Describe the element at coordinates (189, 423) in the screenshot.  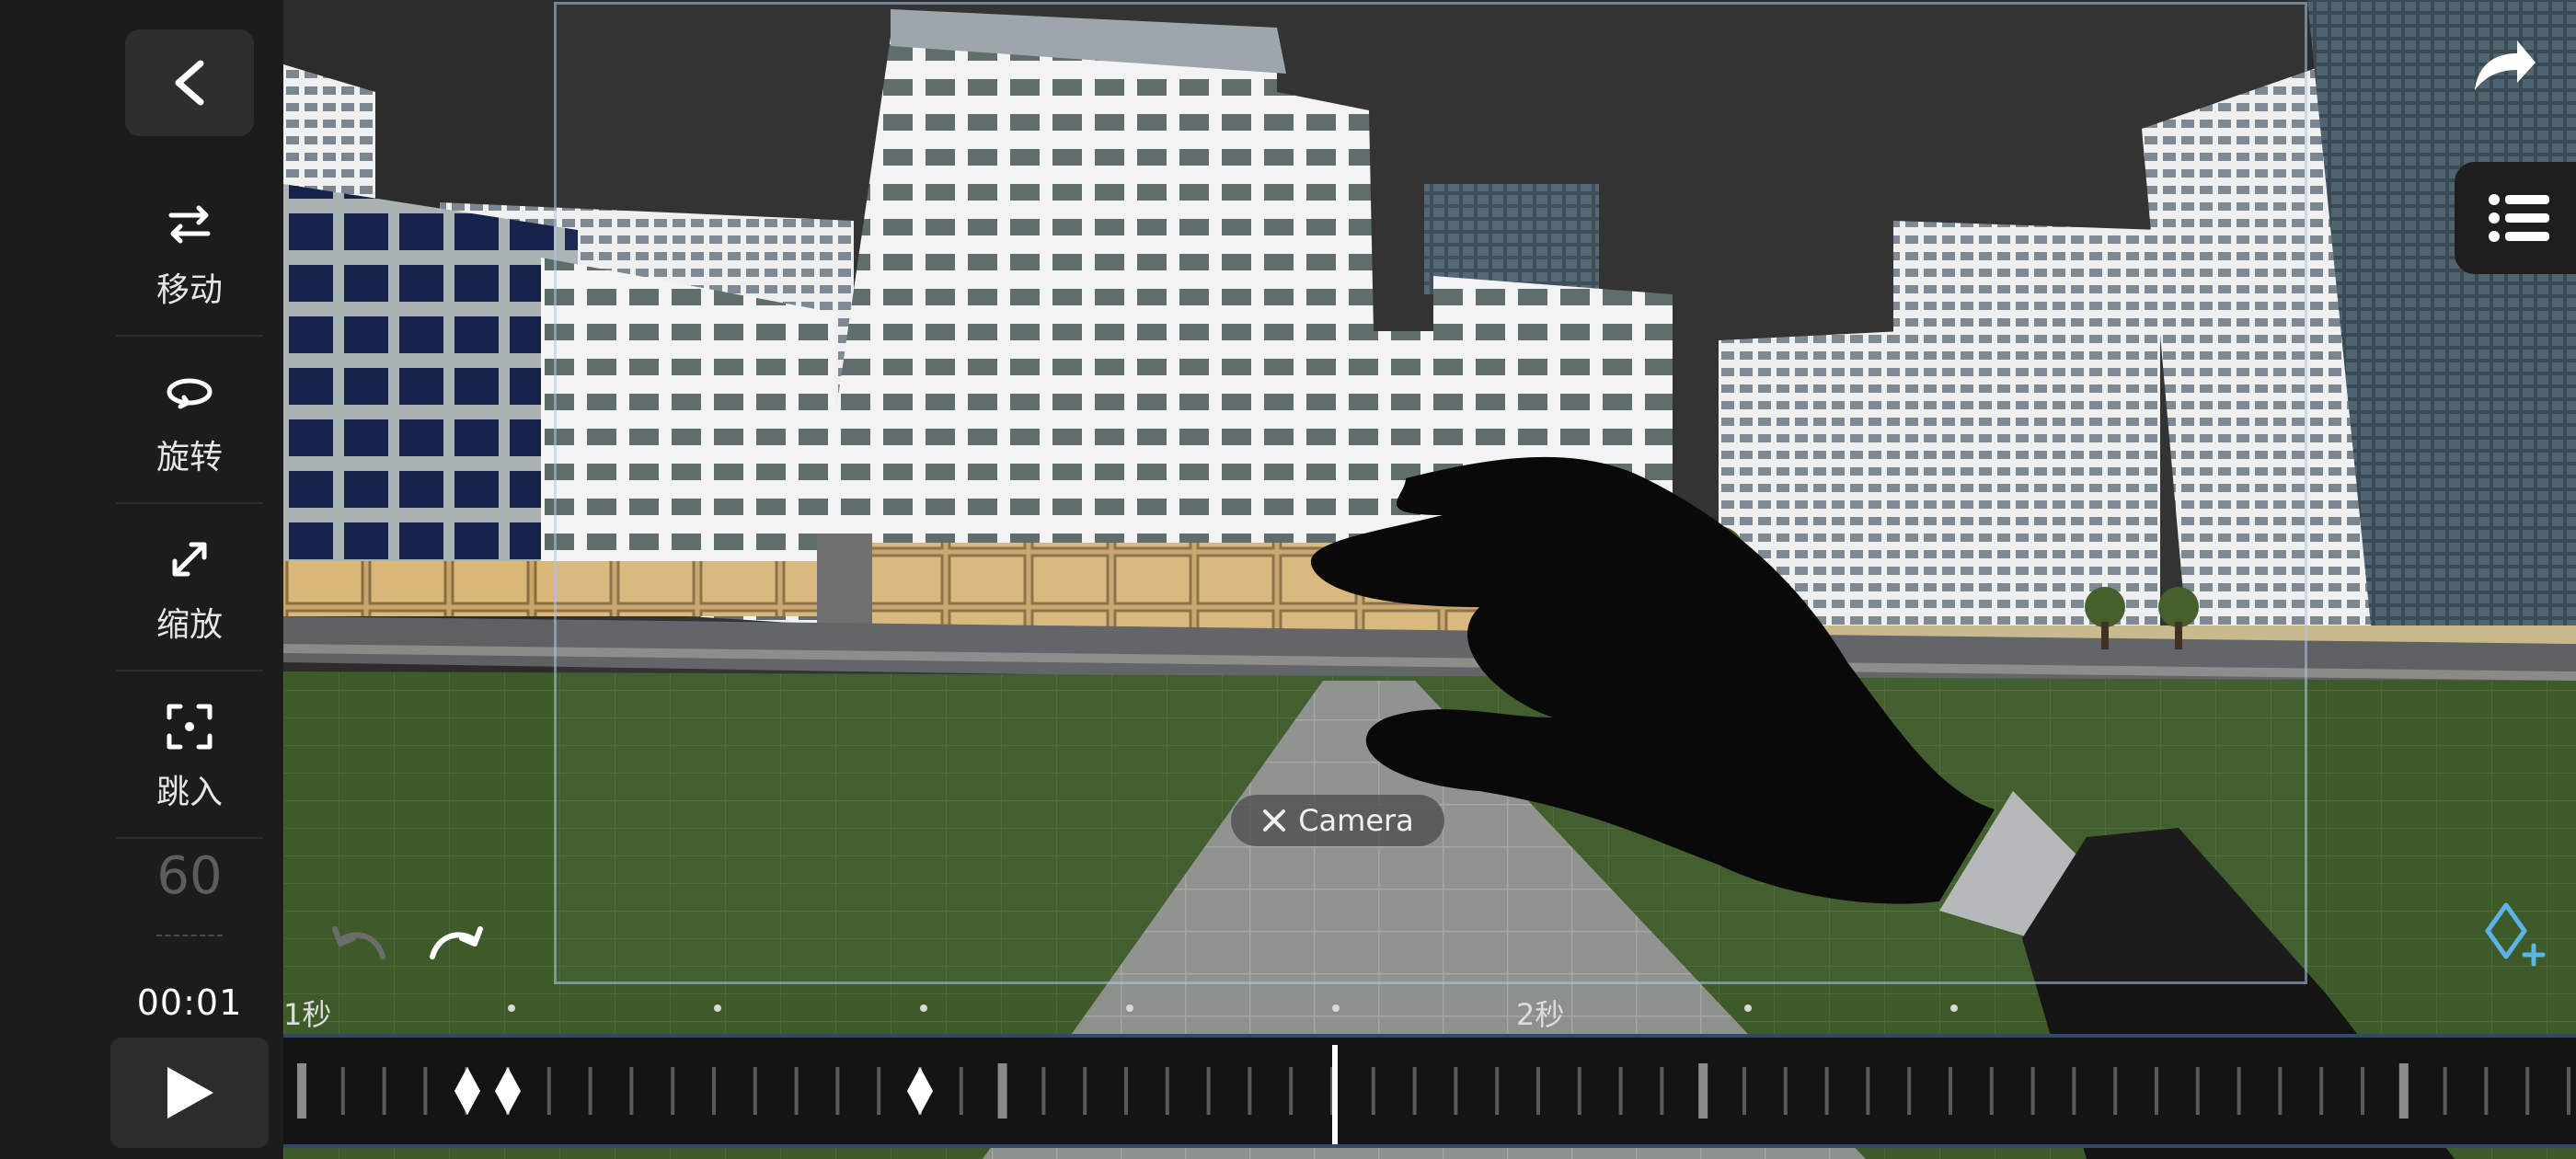
I see `tool-rotate: 旋转` at that location.